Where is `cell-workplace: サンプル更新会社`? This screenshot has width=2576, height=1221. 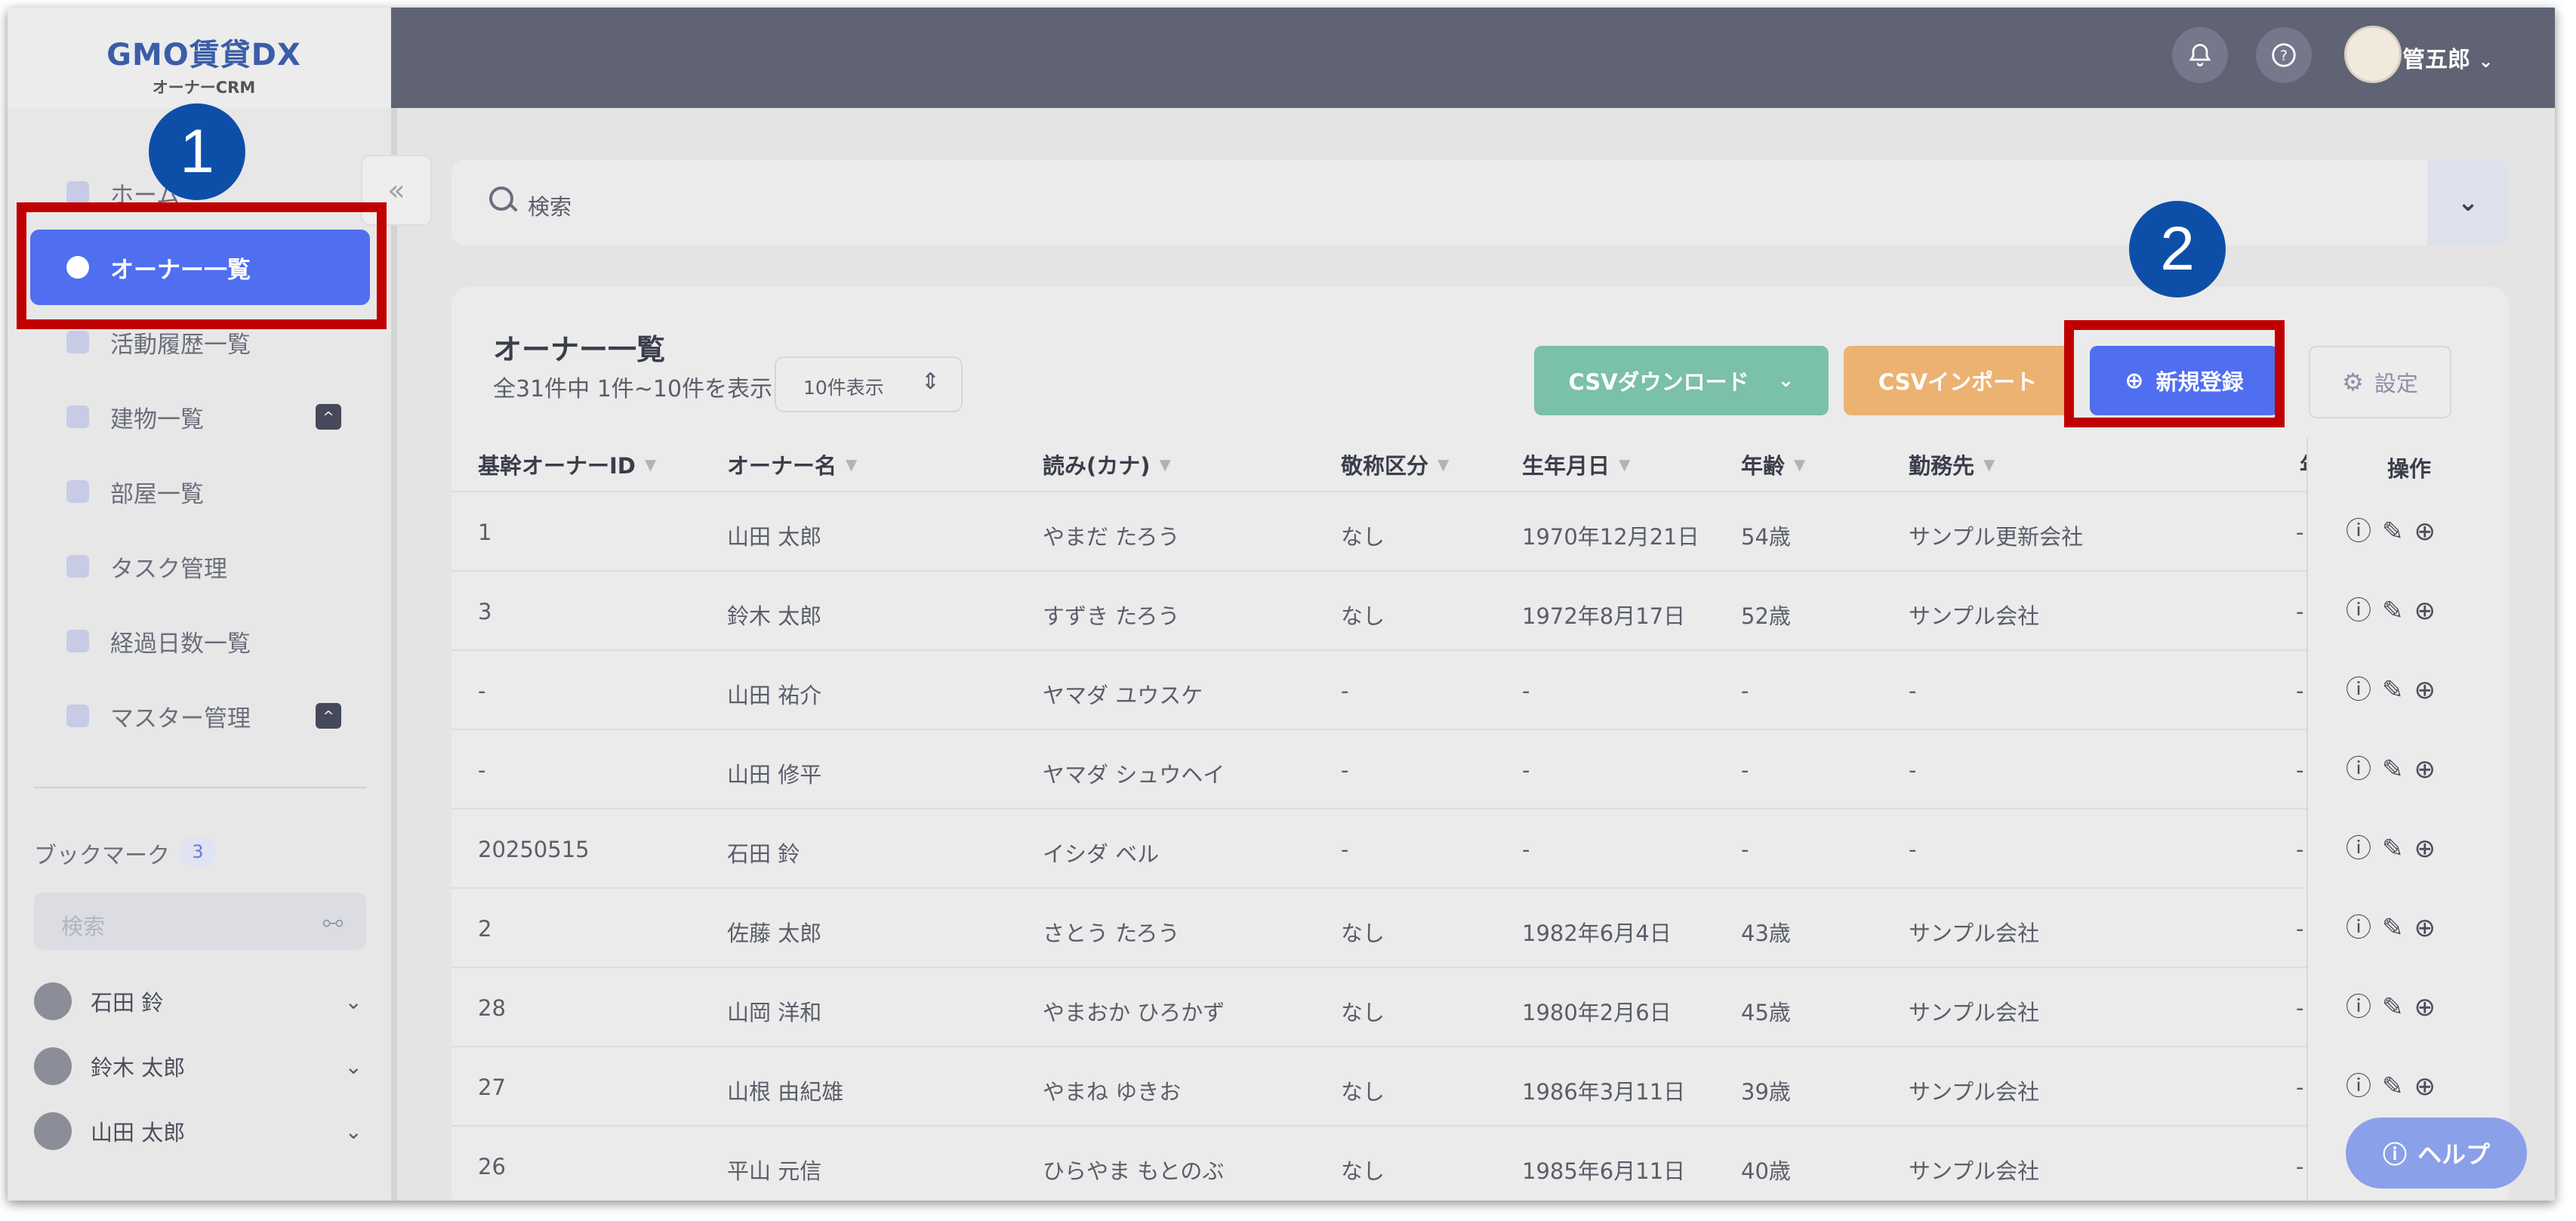
cell-workplace: サンプル更新会社 is located at coordinates (1996, 537).